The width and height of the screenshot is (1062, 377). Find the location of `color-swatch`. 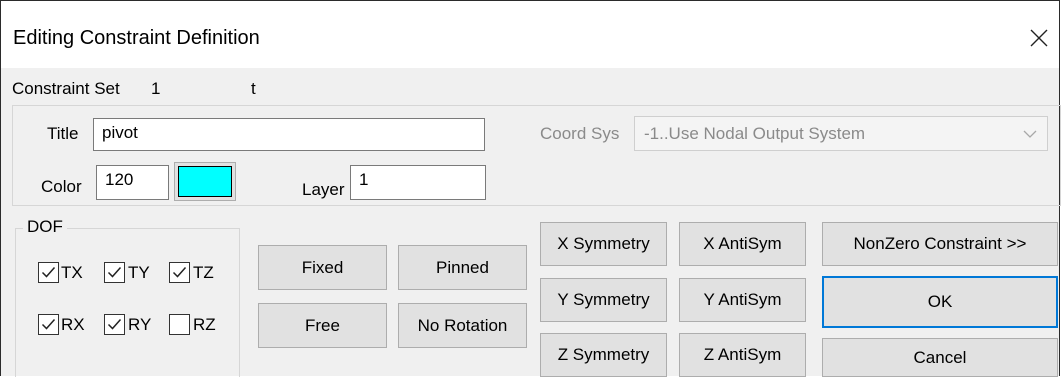

color-swatch is located at coordinates (205, 181).